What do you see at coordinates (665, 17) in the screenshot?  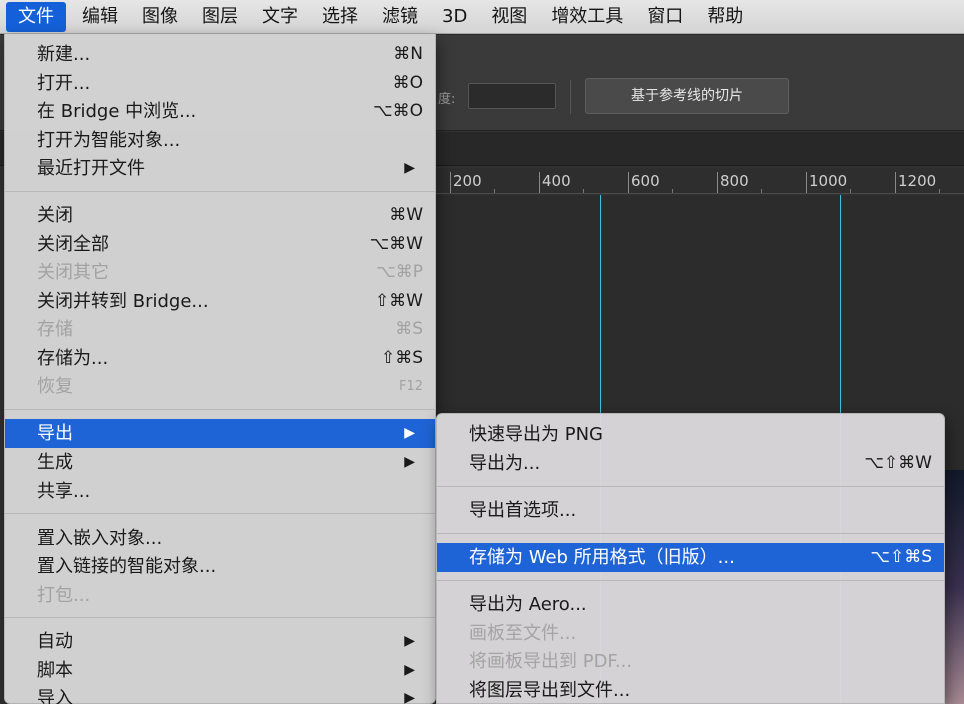 I see `menu-window: 窗口` at bounding box center [665, 17].